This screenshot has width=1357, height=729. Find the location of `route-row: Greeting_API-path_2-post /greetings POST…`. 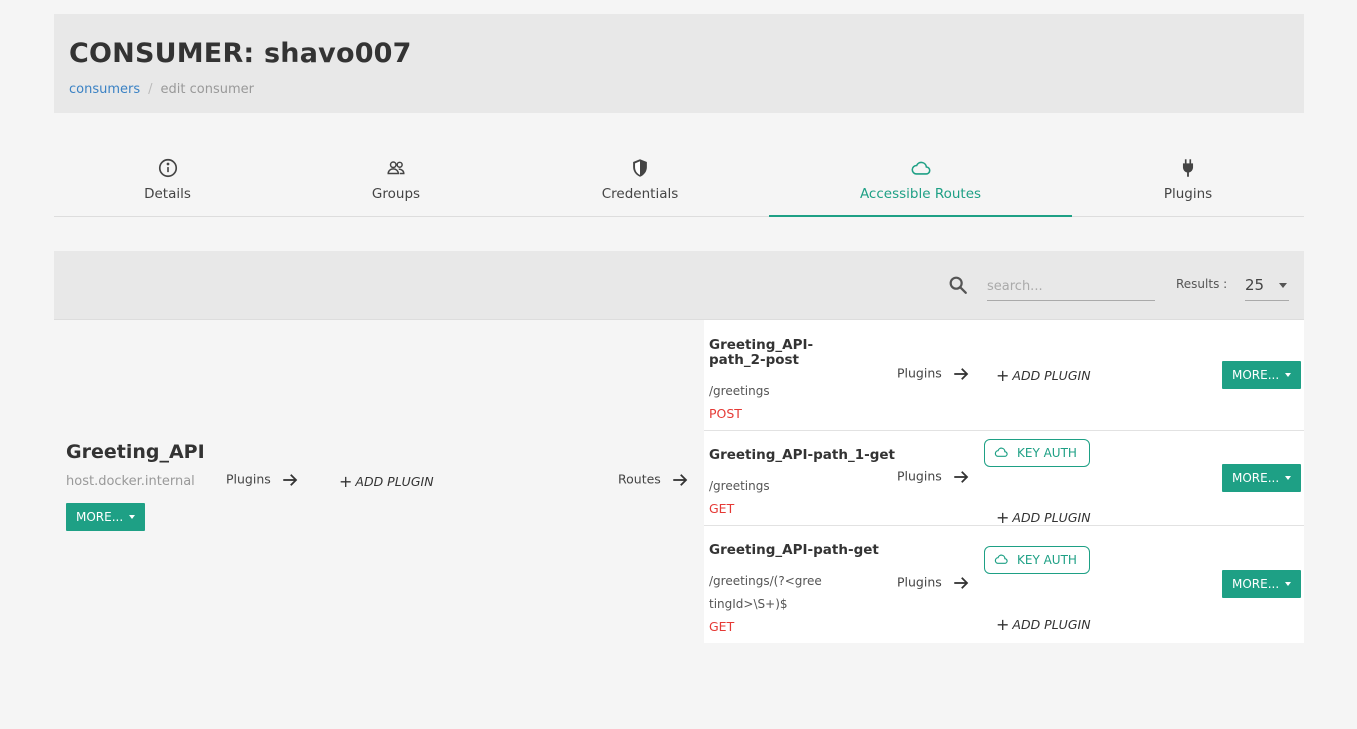

route-row: Greeting_API-path_2-post /greetings POST… is located at coordinates (1004, 375).